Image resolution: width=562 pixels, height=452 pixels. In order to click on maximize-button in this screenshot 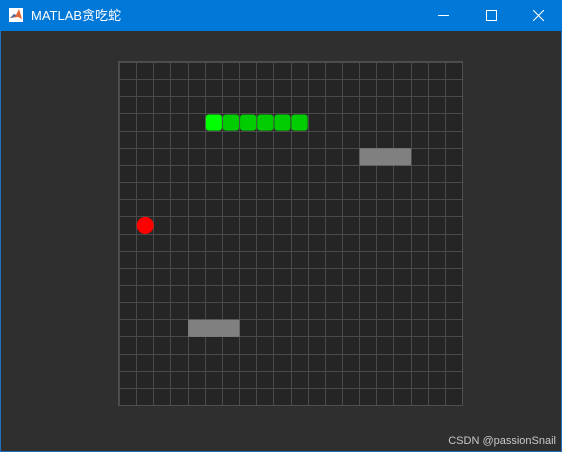, I will do `click(491, 15)`.